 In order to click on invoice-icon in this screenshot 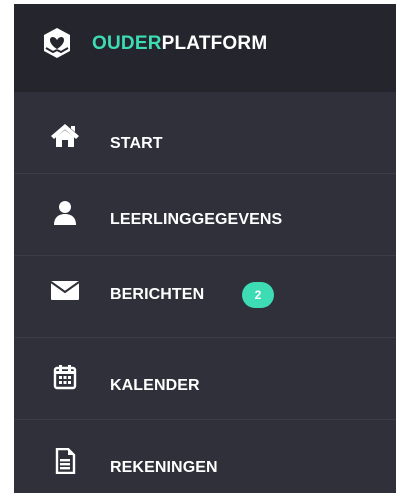, I will do `click(65, 461)`.